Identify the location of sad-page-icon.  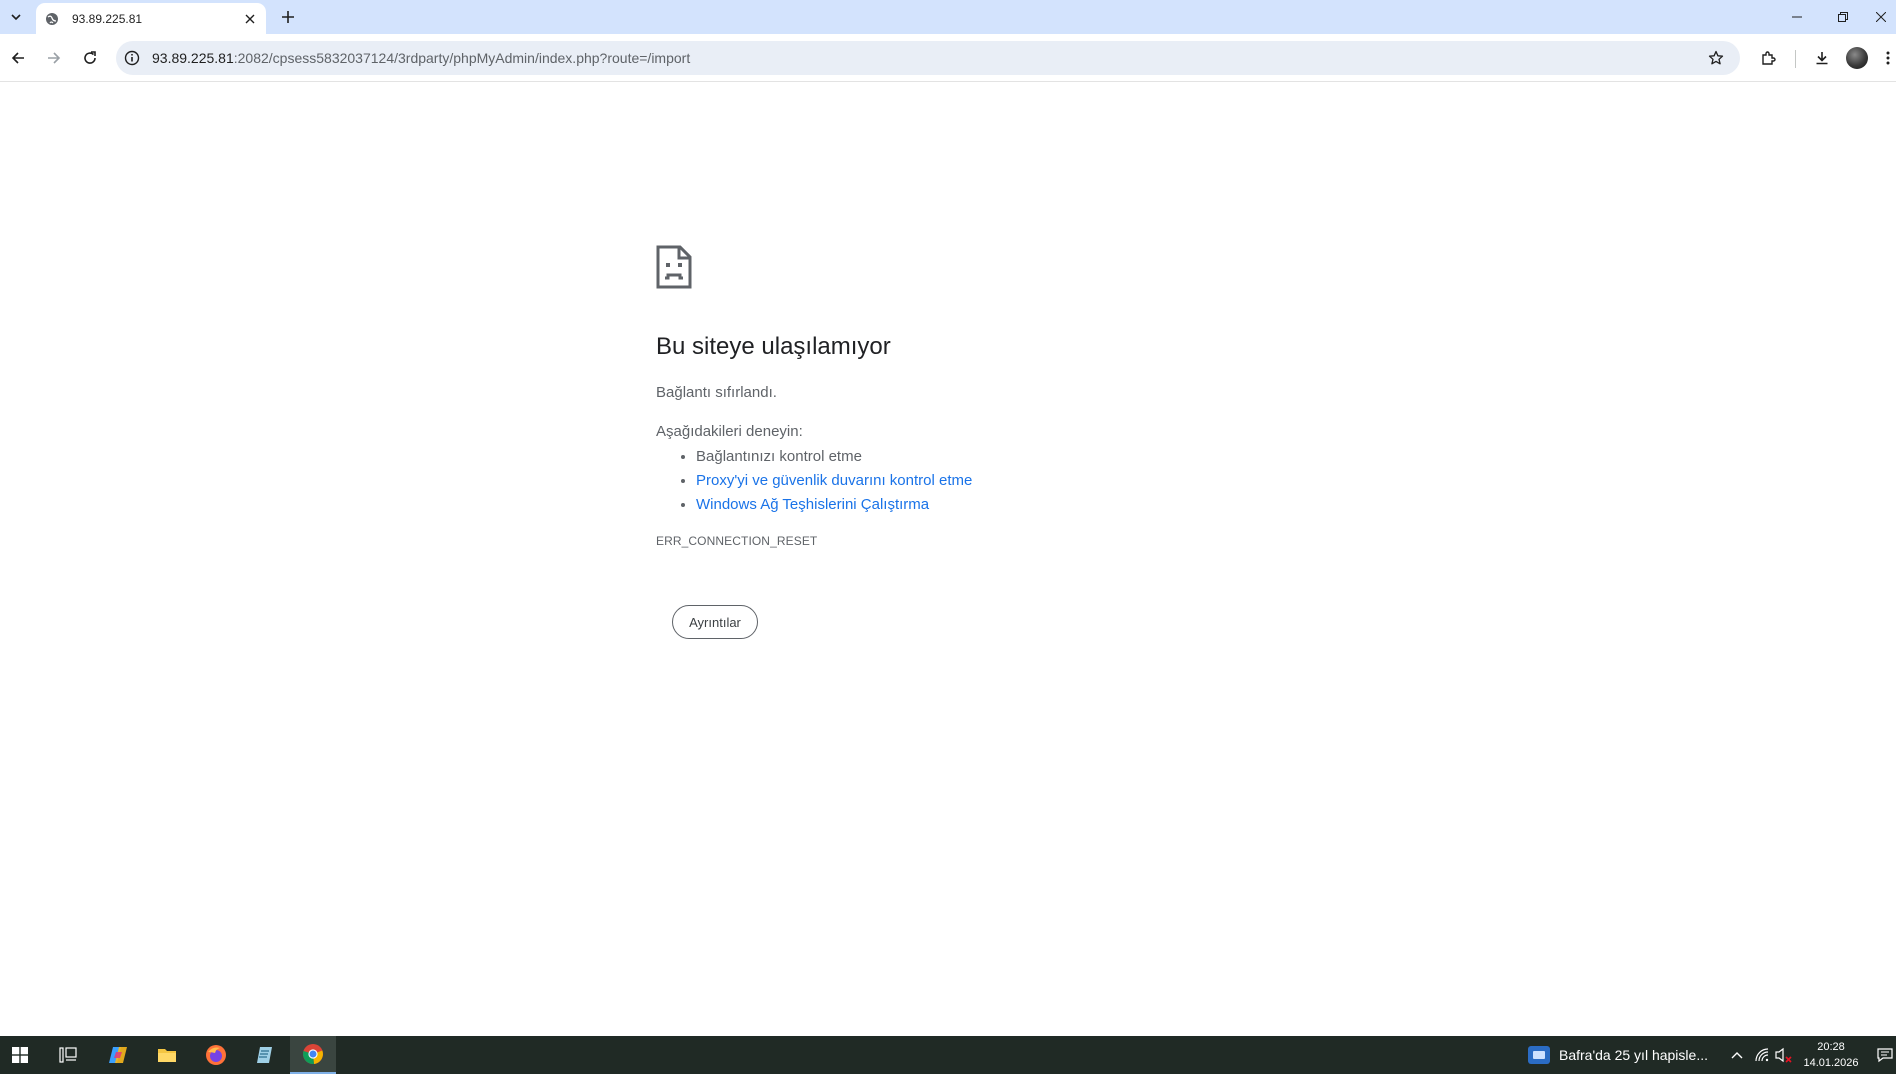
(674, 267).